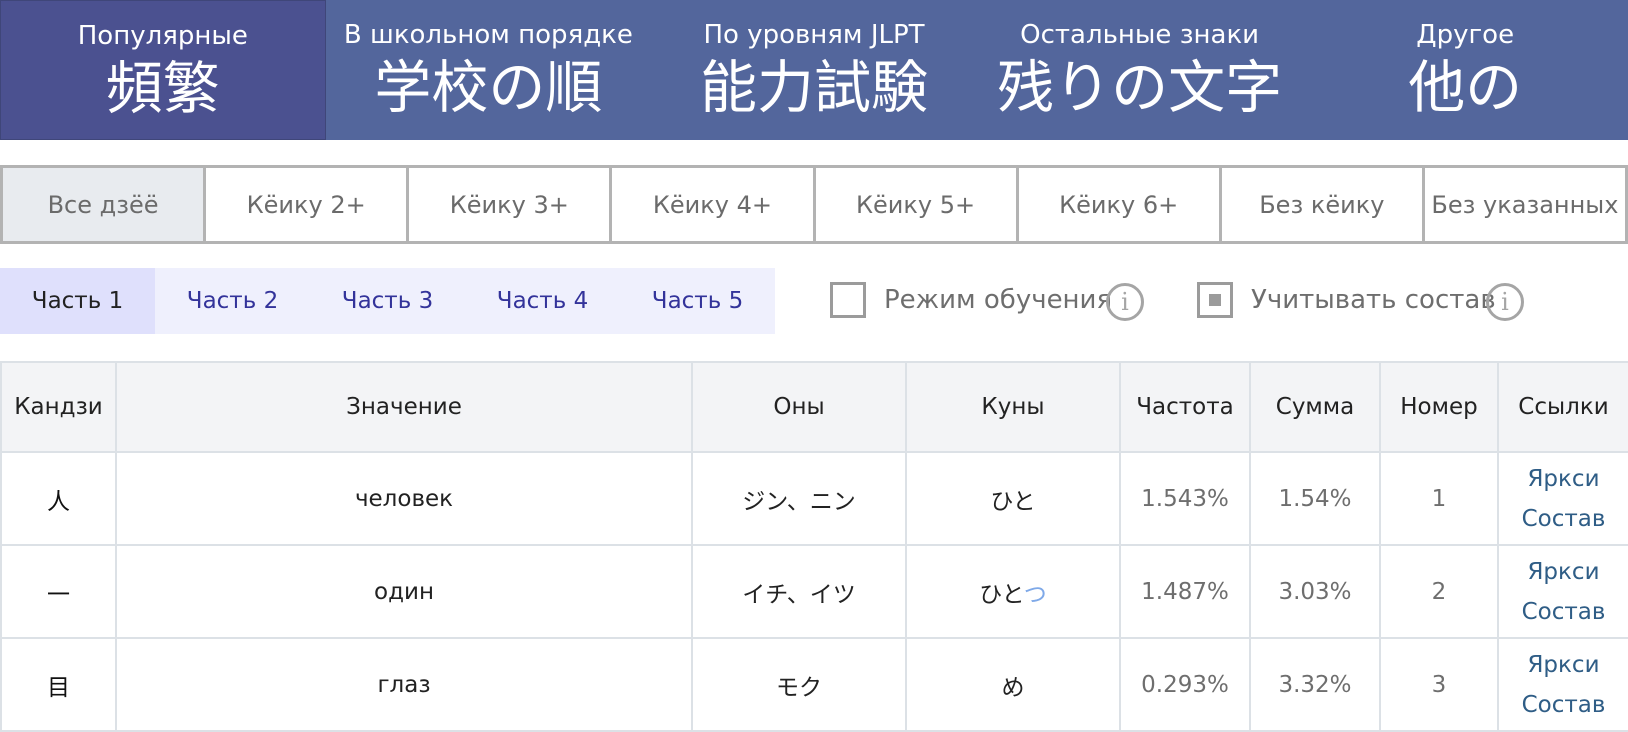  What do you see at coordinates (308, 204) in the screenshot?
I see `grade-filter-kyoiku-2: Кёику 2+` at bounding box center [308, 204].